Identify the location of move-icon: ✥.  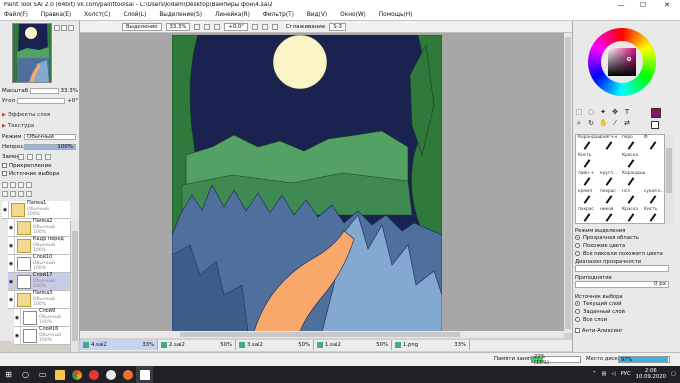
(615, 112).